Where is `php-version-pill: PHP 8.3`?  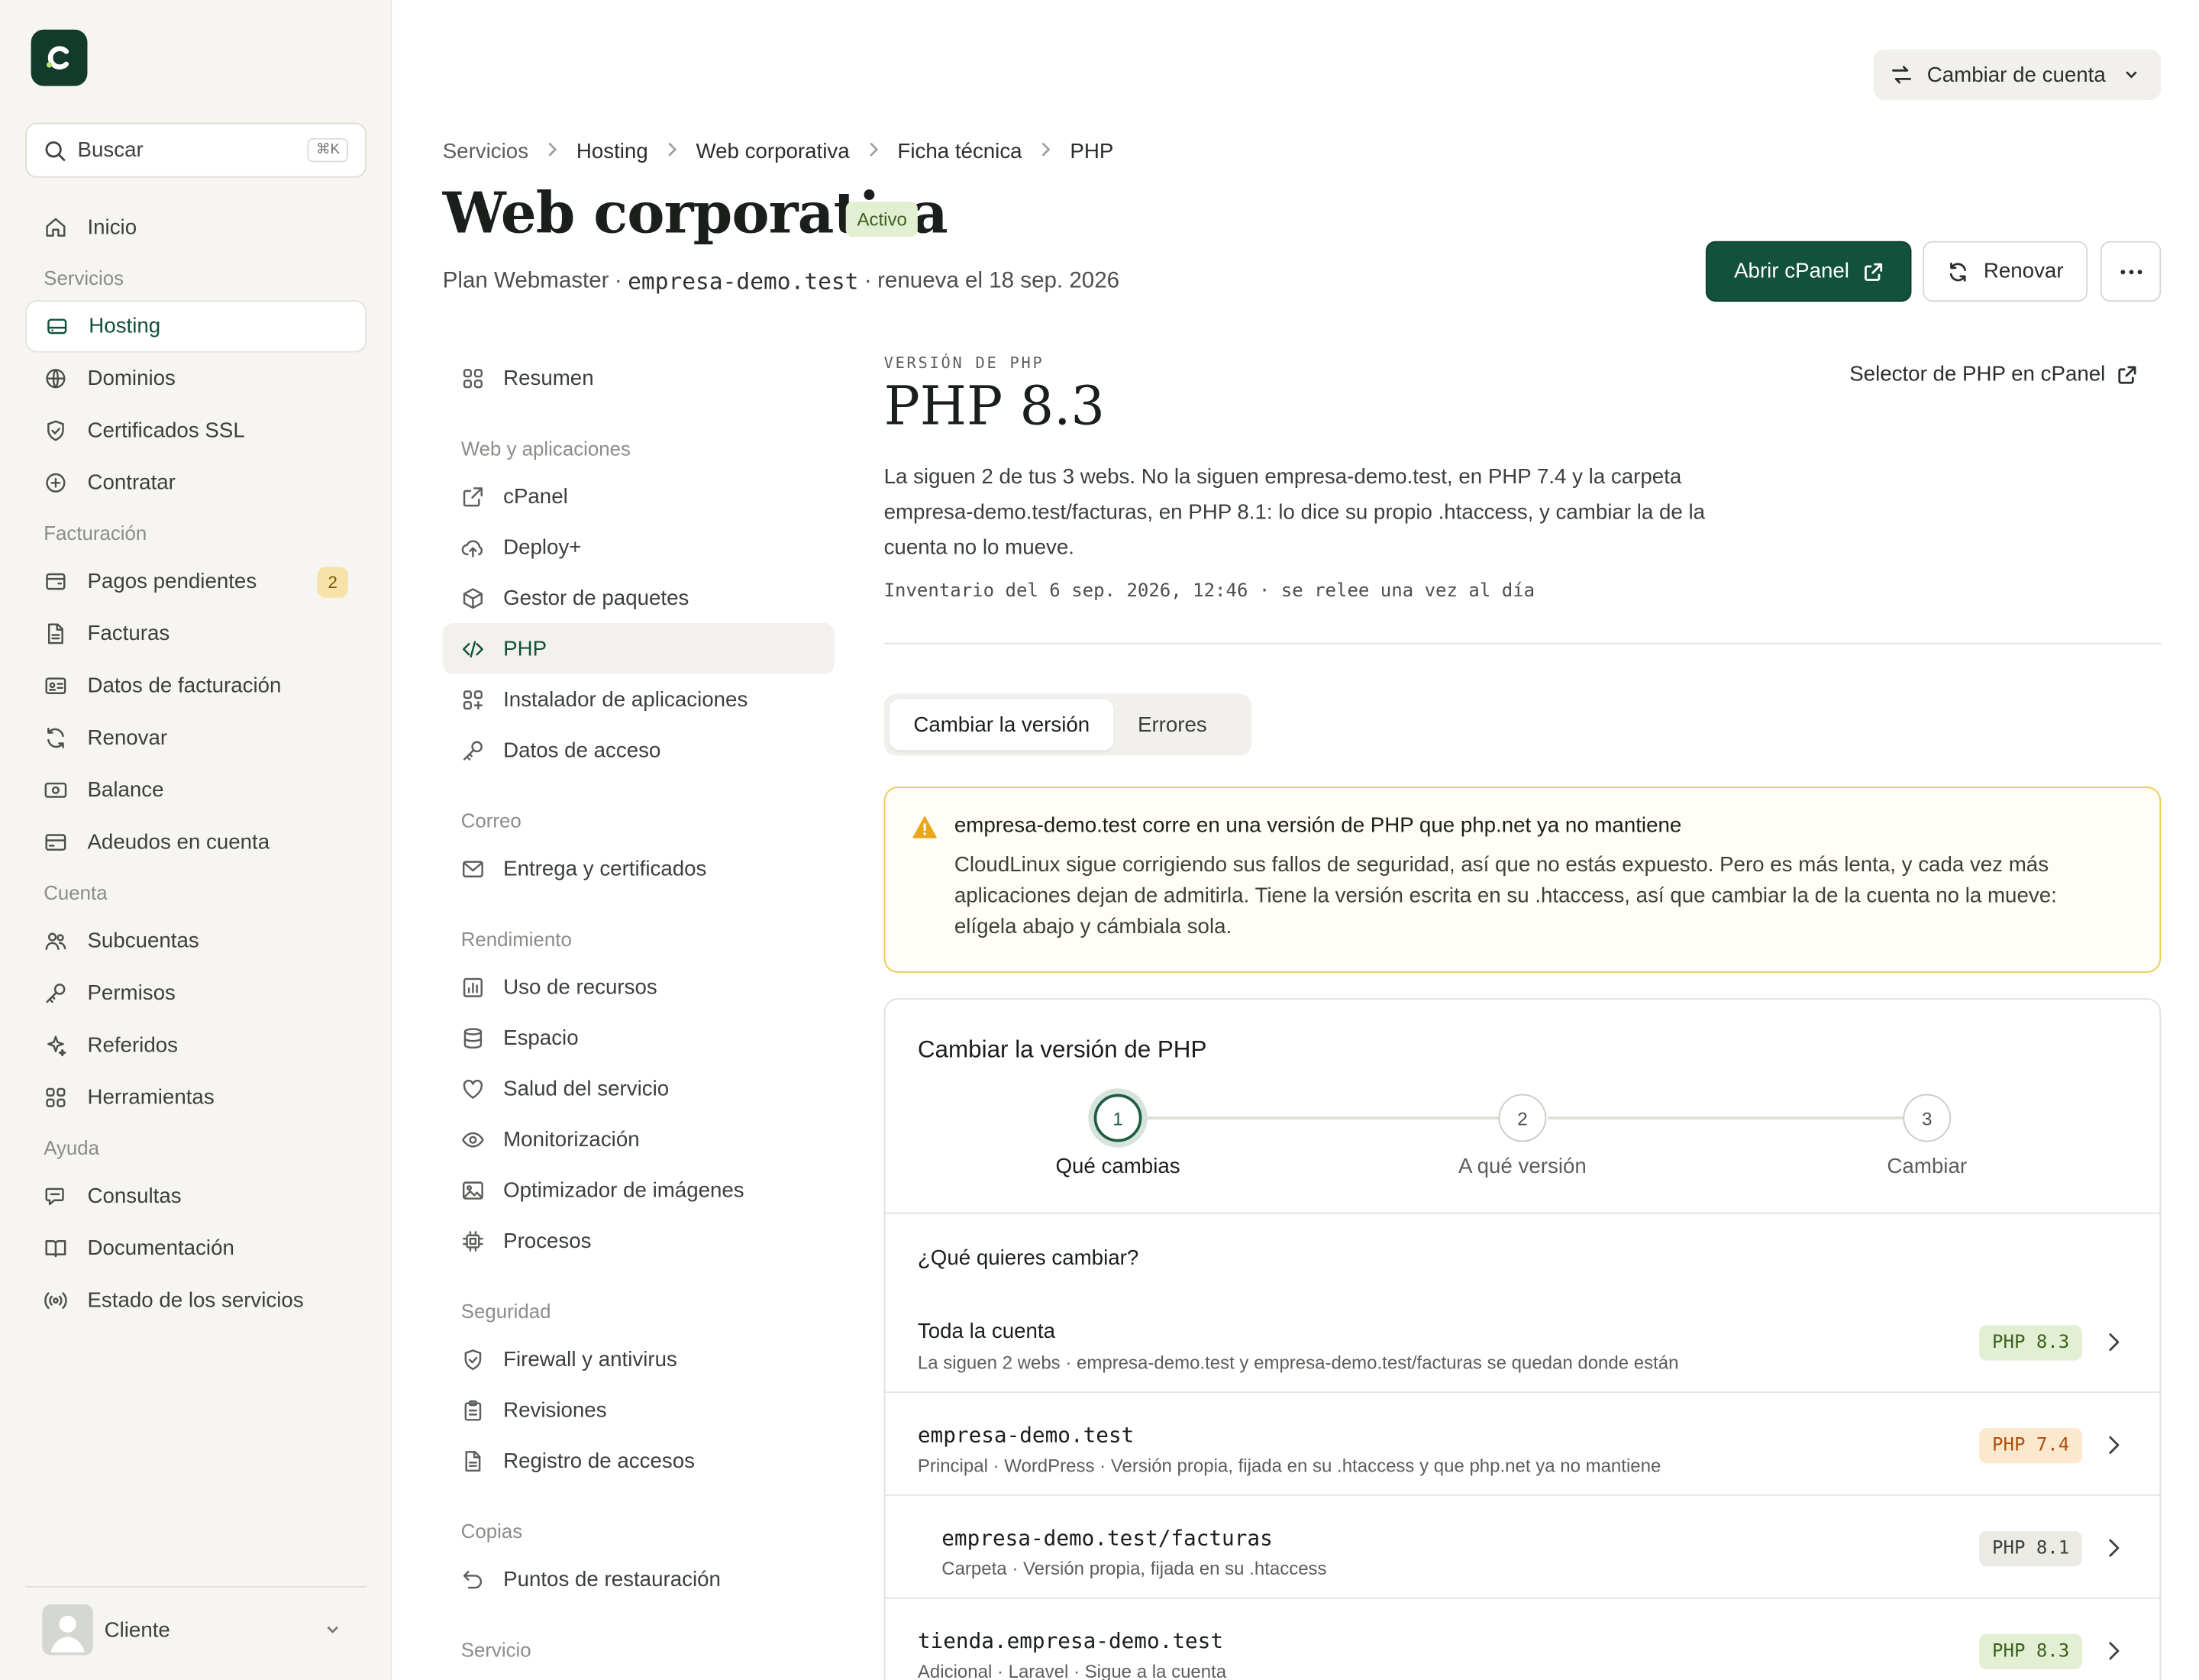
php-version-pill: PHP 8.3 is located at coordinates (2031, 1343).